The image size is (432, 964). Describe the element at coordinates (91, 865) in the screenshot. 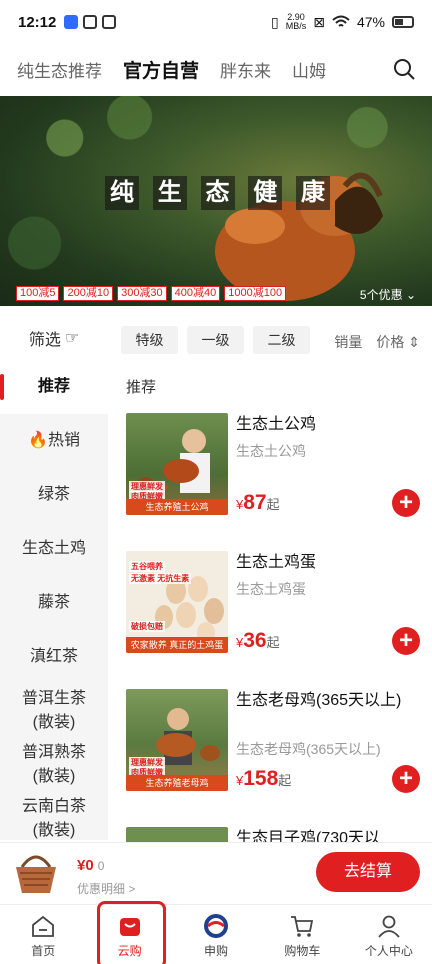

I see `cart-total: ¥0 0` at that location.